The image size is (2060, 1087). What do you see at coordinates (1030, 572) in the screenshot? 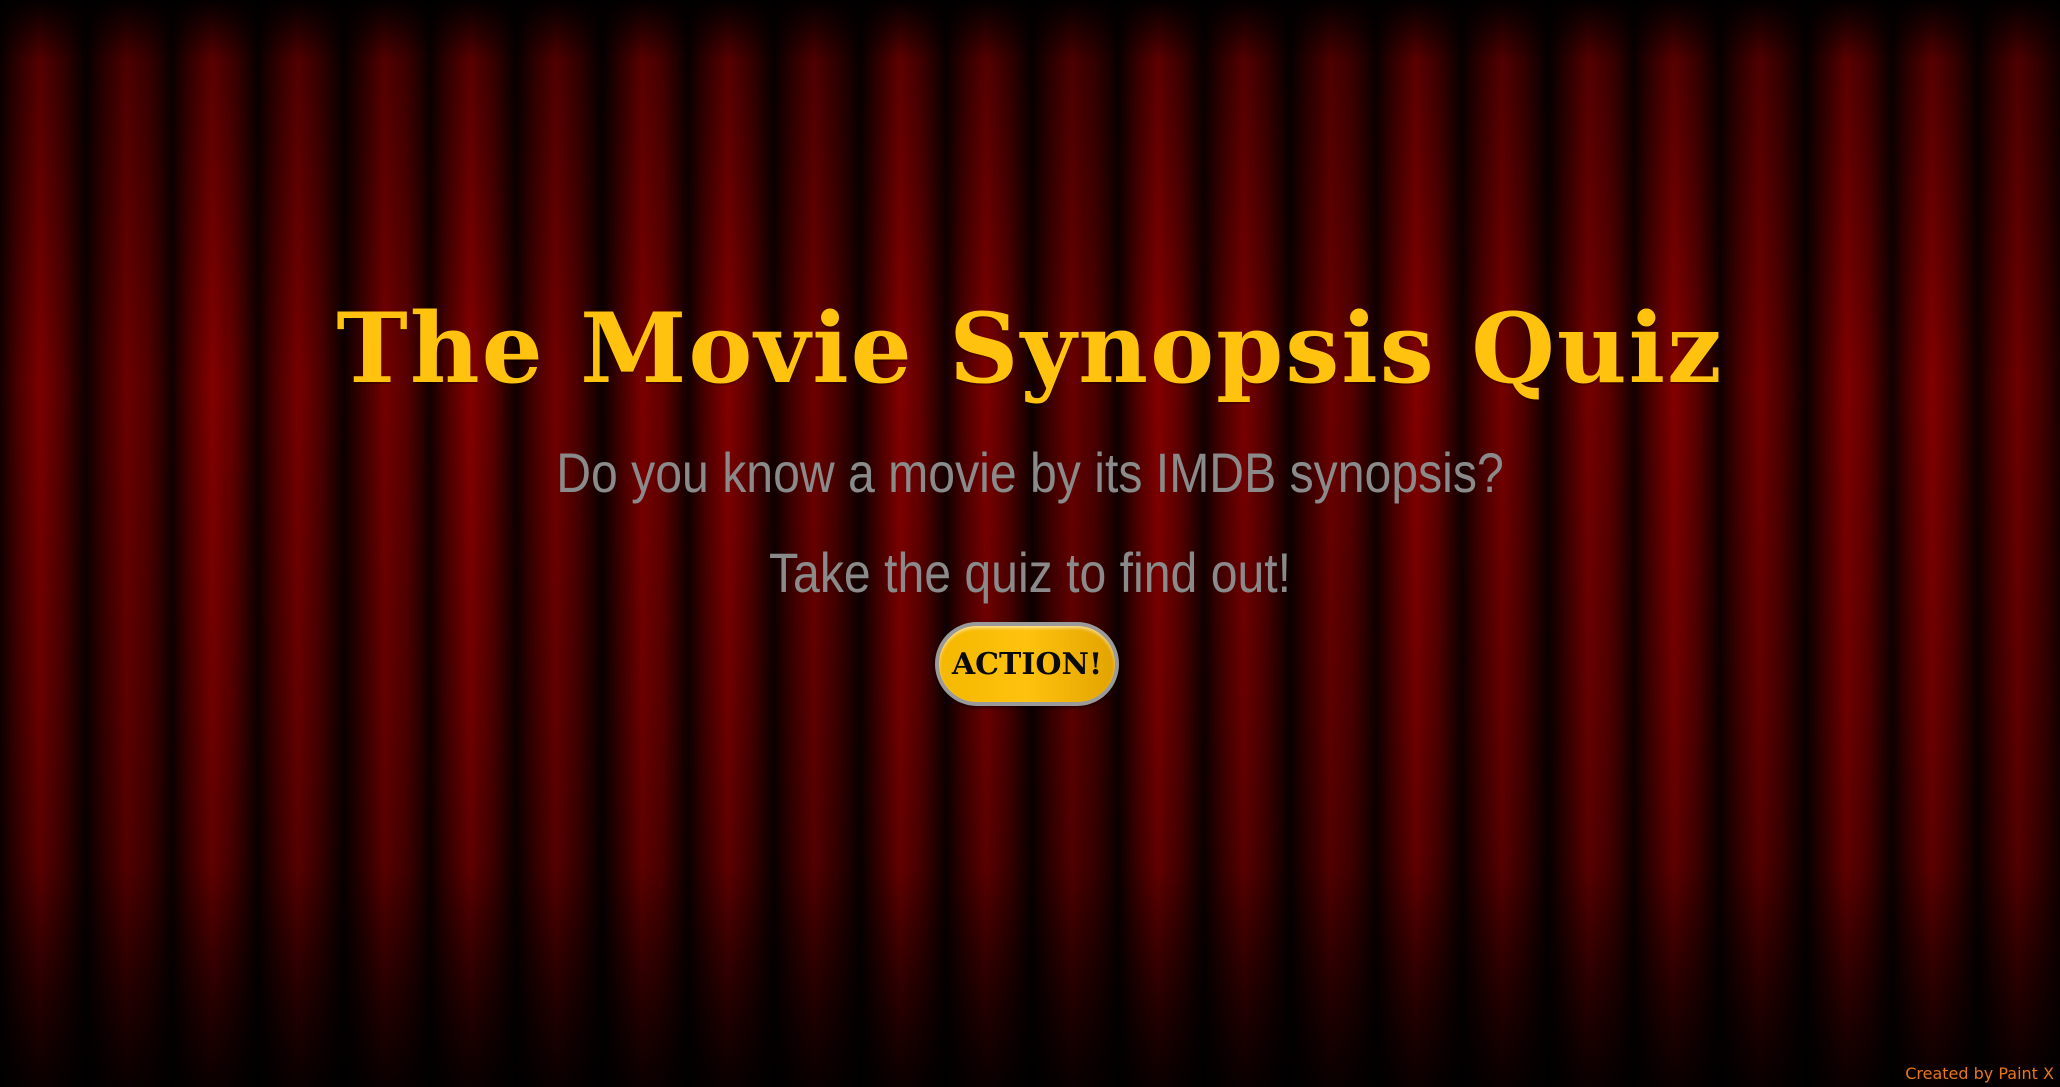
I see `subtitle-call-to-action: Take the quiz to find out!` at bounding box center [1030, 572].